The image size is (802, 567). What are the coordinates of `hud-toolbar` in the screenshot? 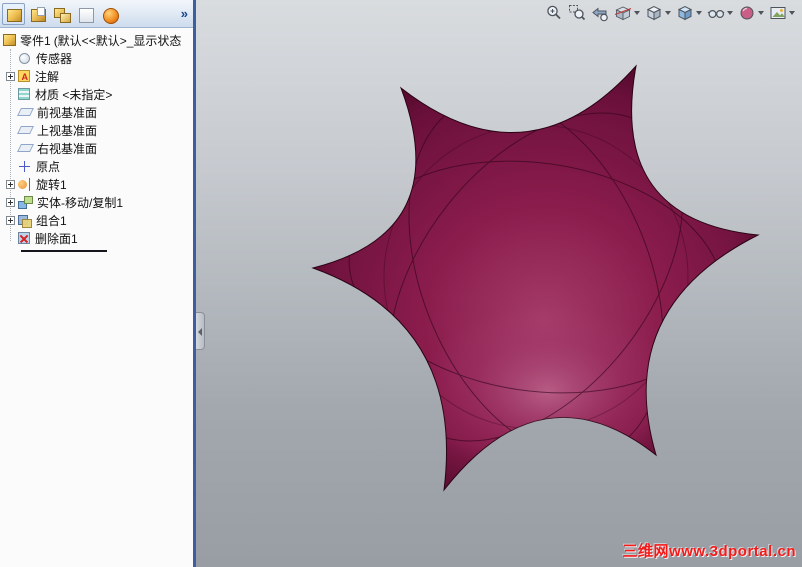 It's located at (670, 13).